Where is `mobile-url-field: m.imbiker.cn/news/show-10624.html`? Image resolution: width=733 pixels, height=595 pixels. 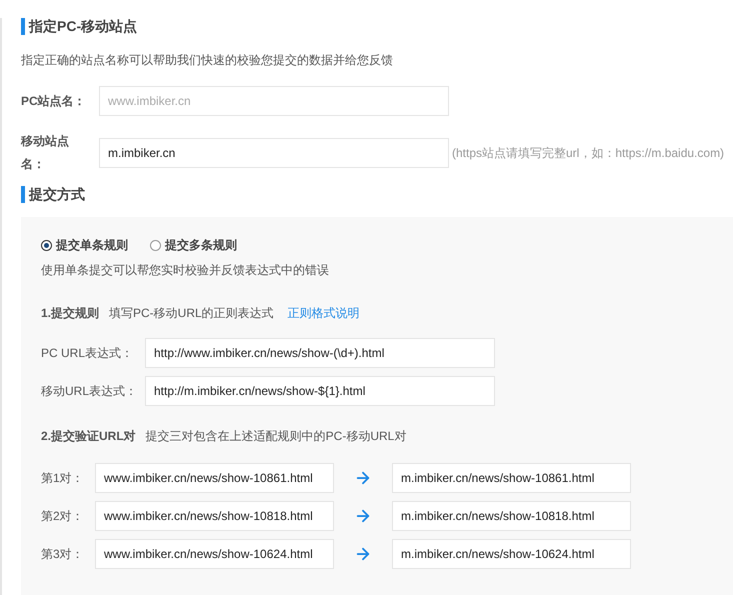
mobile-url-field: m.imbiker.cn/news/show-10624.html is located at coordinates (511, 554).